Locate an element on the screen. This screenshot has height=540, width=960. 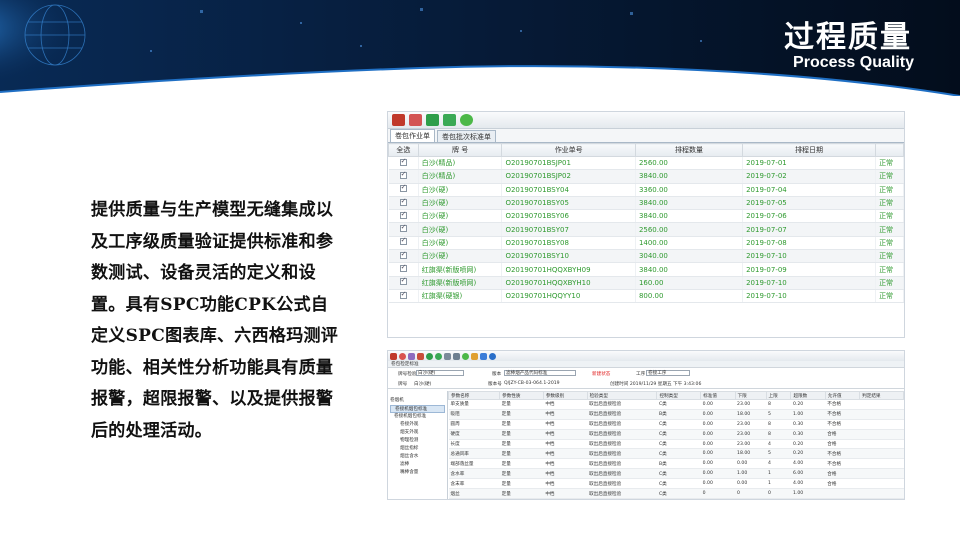
version-select: 滤棒烟产品代码标准 is located at coordinates (540, 373).